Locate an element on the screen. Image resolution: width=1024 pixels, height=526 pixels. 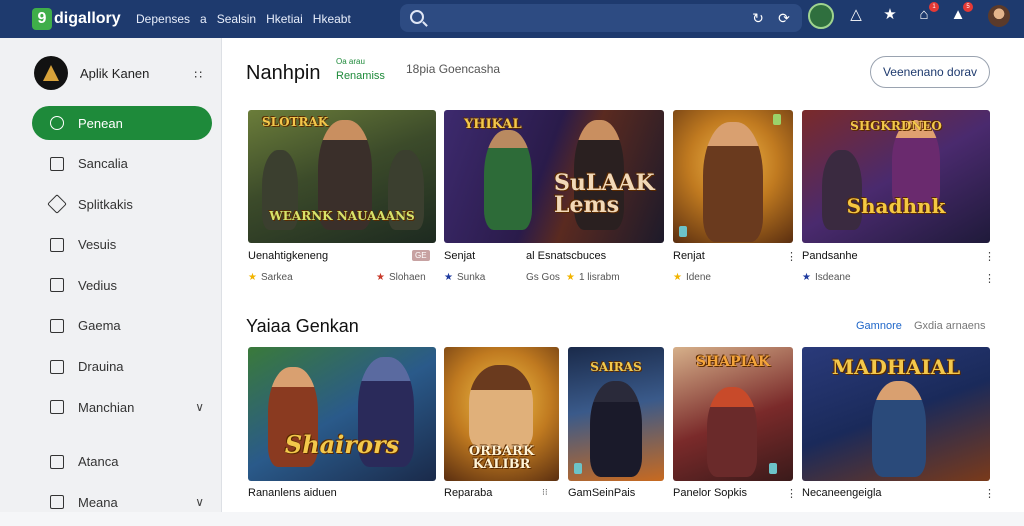
sidebar-item-splitkakis: Splitkakis is located at coordinates (122, 204).